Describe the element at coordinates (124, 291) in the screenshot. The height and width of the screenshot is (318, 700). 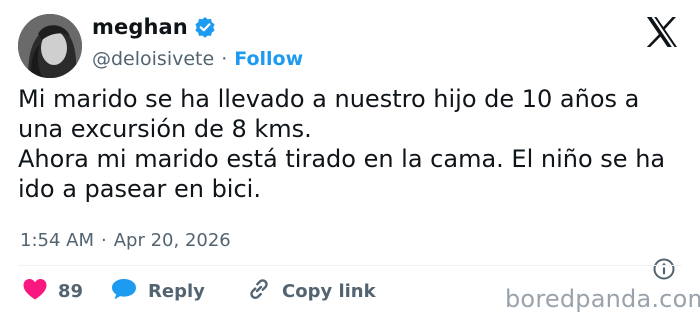
I see `speech-bubble-icon` at that location.